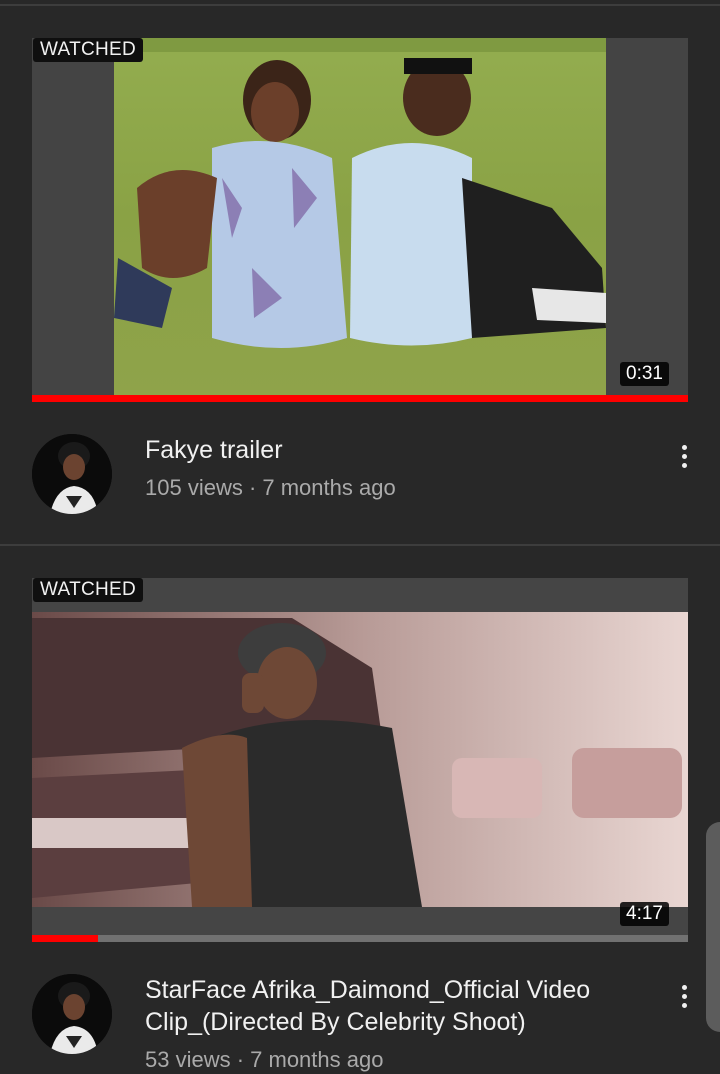 Image resolution: width=720 pixels, height=1074 pixels. What do you see at coordinates (644, 914) in the screenshot?
I see `duration-badge: 4:17` at bounding box center [644, 914].